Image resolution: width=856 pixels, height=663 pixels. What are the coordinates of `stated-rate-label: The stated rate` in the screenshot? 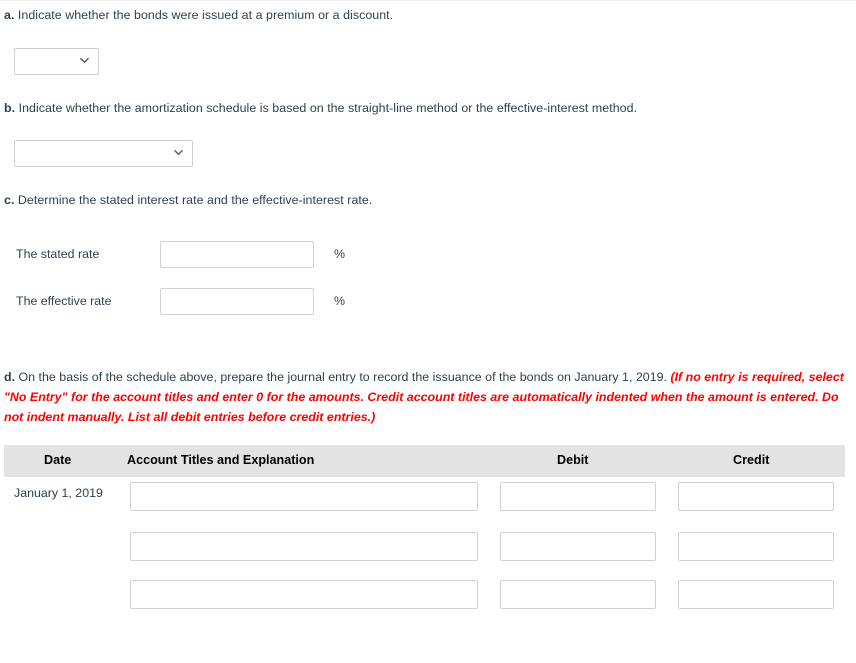 It's located at (58, 254).